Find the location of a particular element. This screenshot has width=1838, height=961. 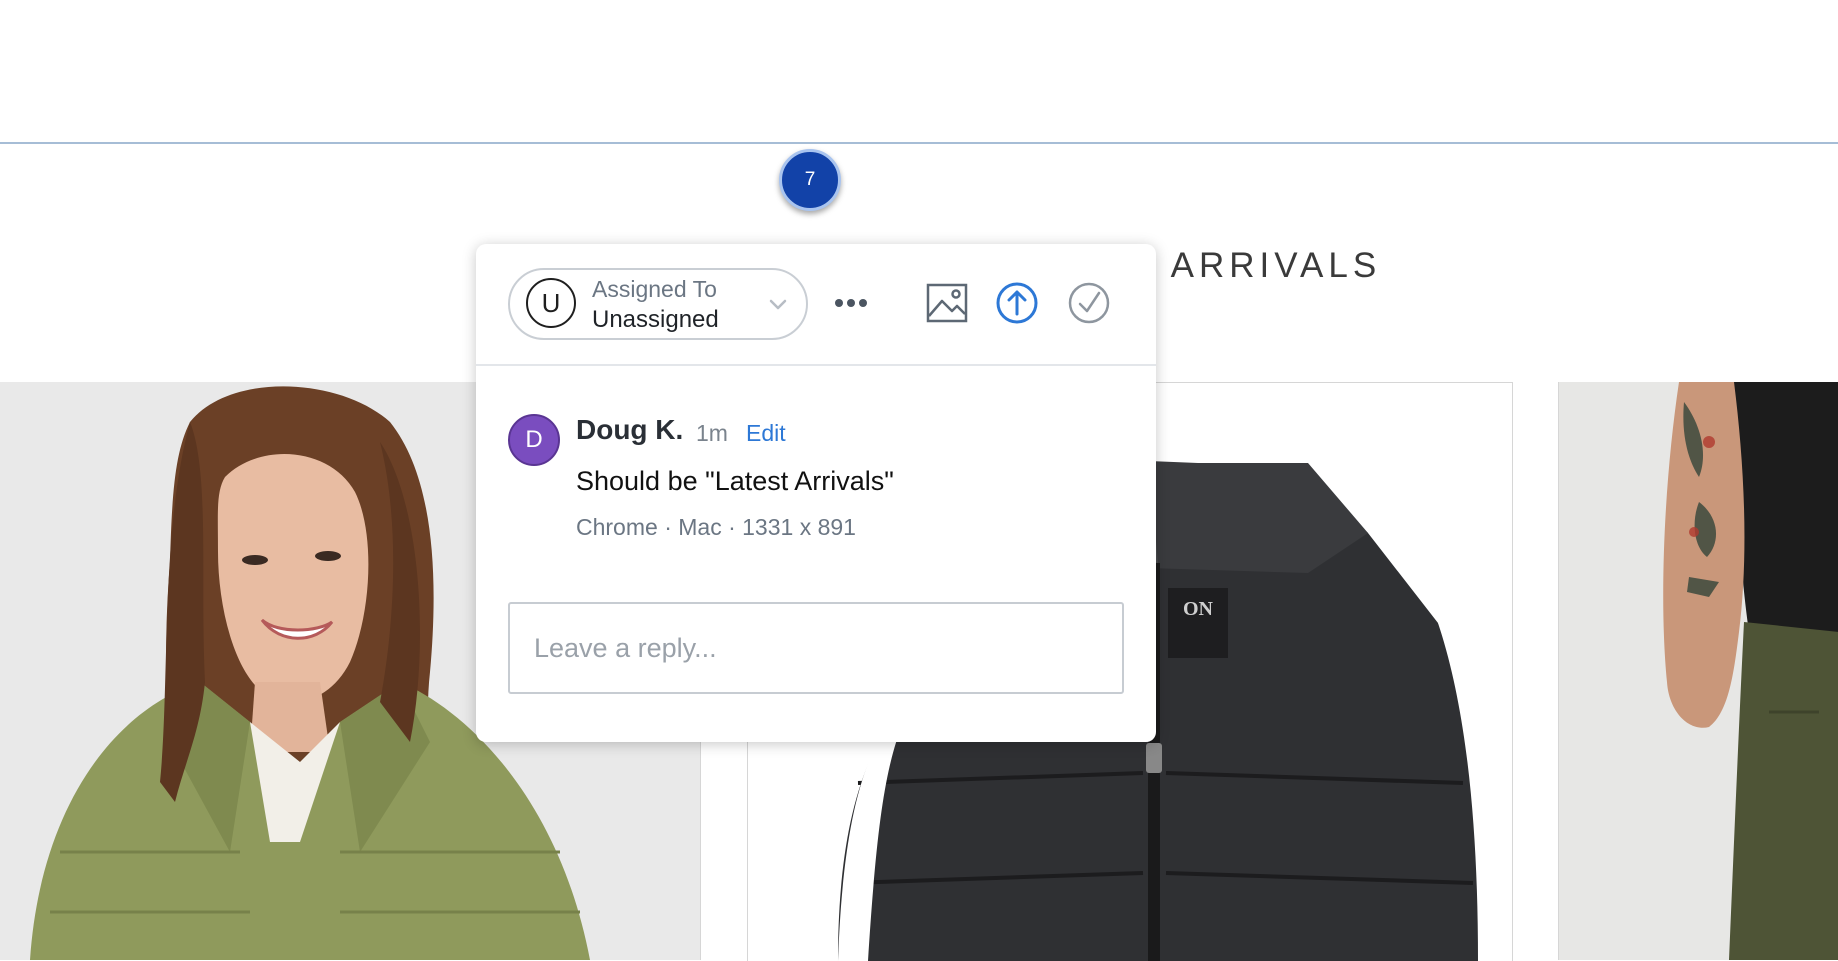

assignee-avatar-letter: U is located at coordinates (551, 302).